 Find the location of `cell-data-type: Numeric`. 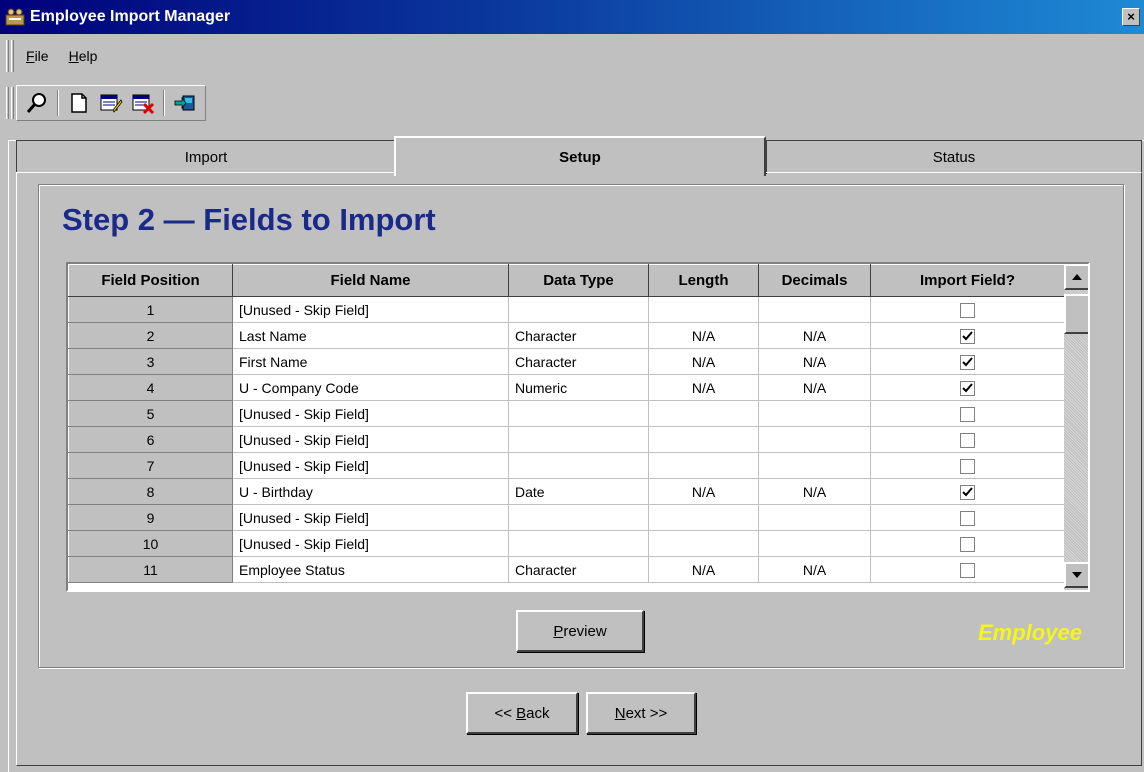

cell-data-type: Numeric is located at coordinates (578, 387).